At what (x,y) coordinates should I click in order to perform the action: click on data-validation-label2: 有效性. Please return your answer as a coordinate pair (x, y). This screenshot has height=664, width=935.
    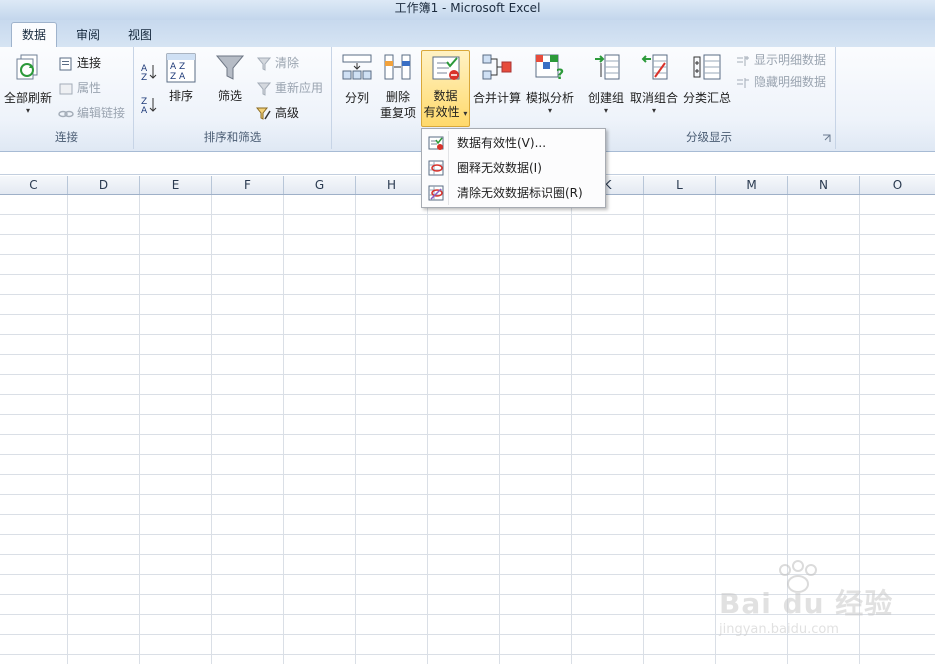
    Looking at the image, I should click on (441, 112).